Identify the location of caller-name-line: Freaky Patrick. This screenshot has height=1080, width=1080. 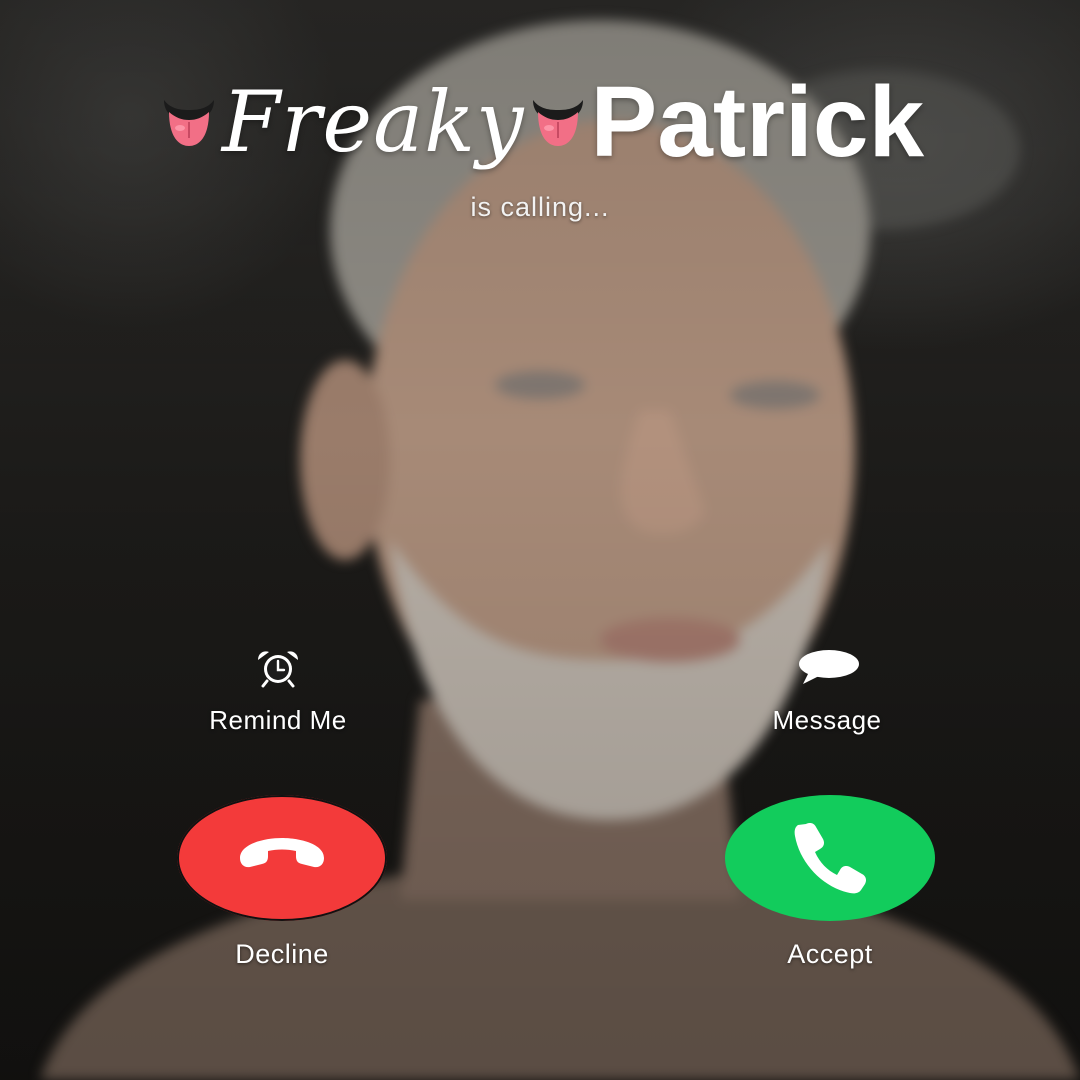
(540, 122).